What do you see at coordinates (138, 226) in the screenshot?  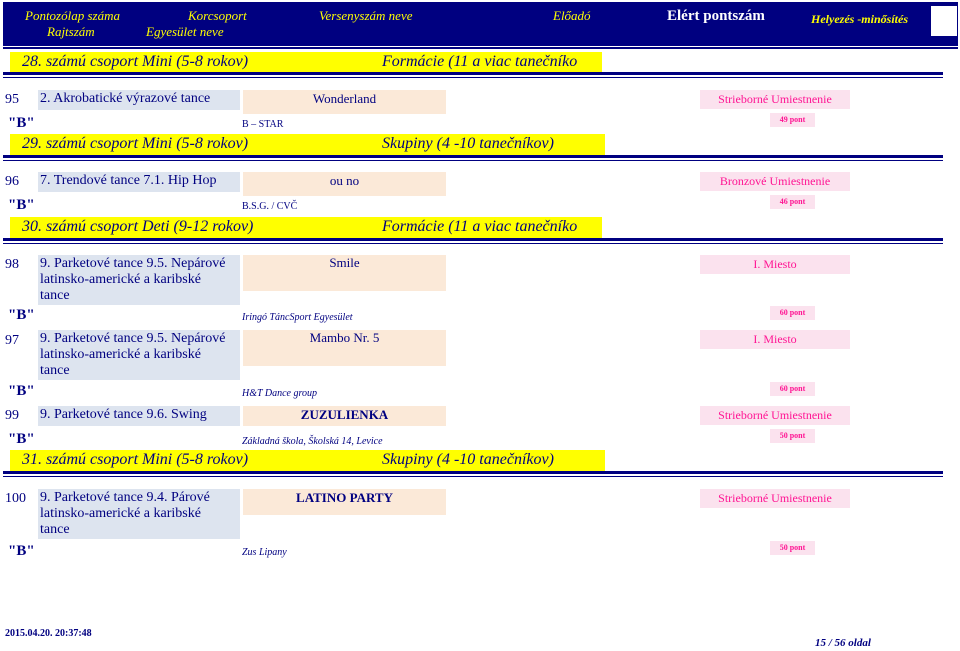 I see `category-label: 30. számú csoport Deti (9-12 rokov)` at bounding box center [138, 226].